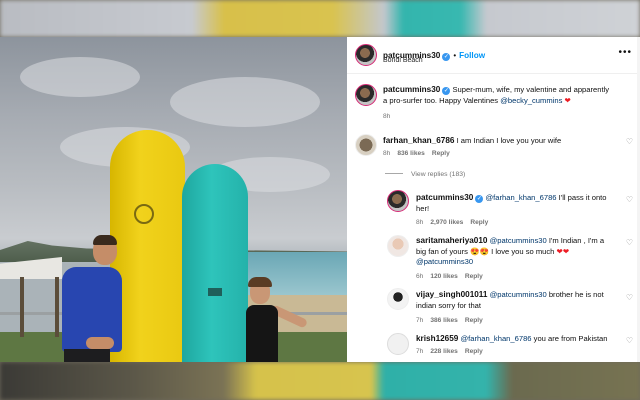 This screenshot has width=640, height=400. I want to click on comment-text: I am Indian I love you your wife, so click(509, 140).